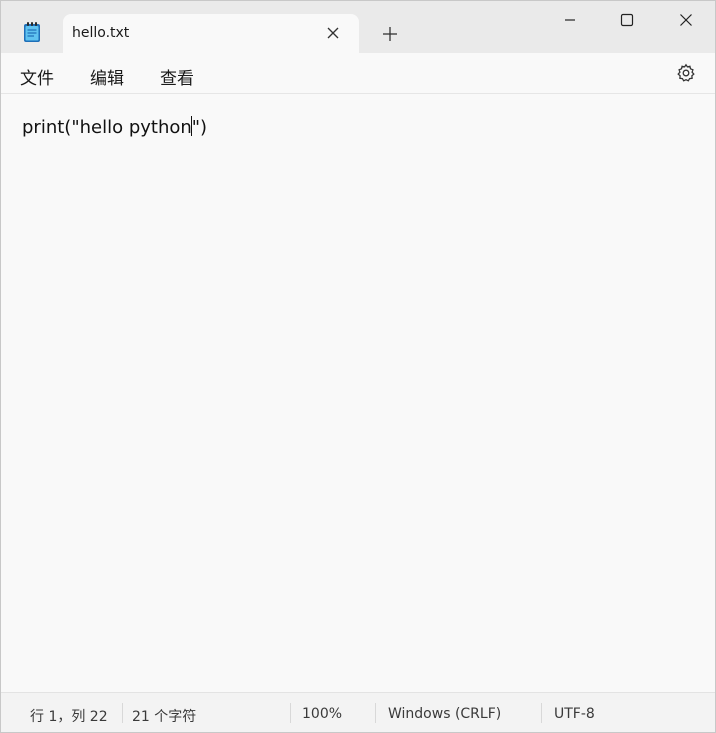 This screenshot has width=716, height=733. I want to click on menu-view: 查看, so click(177, 76).